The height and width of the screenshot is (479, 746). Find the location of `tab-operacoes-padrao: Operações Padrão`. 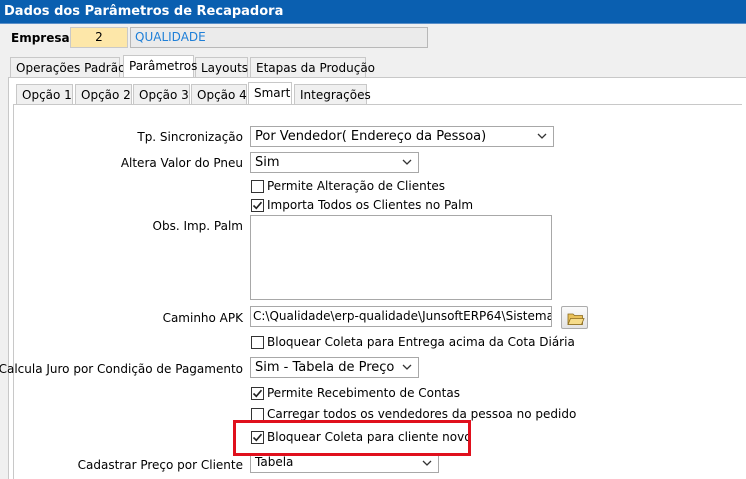

tab-operacoes-padrao: Operações Padrão is located at coordinates (67, 67).